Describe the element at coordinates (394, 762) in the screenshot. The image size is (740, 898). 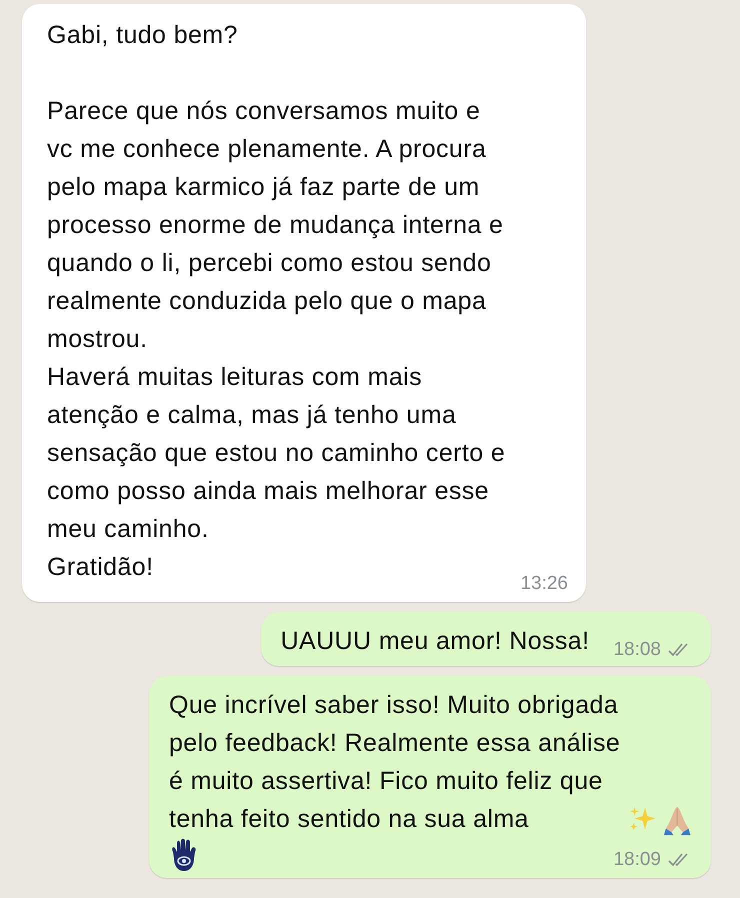
I see `message-text: Que incrível saber isso! Muito obrigada pelo feedback! Realmente essa análise é muito assertiva! Fico muito feliz que tenha feito sentido na sua alma` at that location.